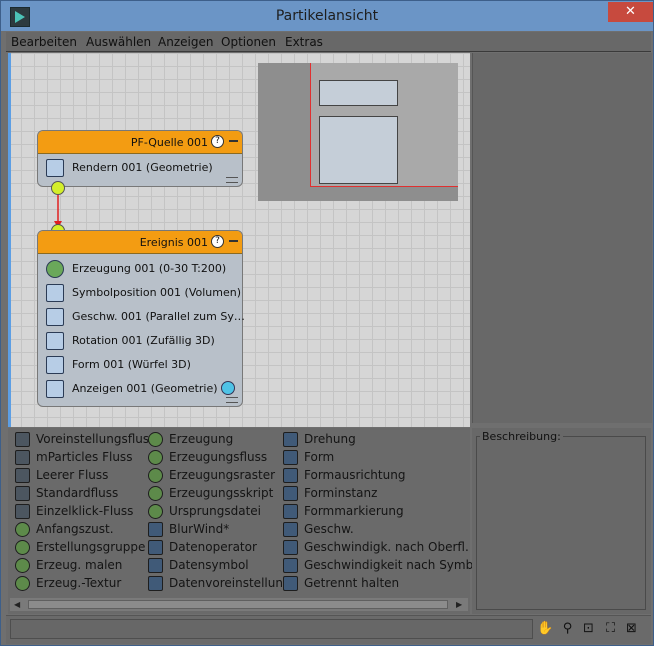 The width and height of the screenshot is (654, 646). What do you see at coordinates (55, 389) in the screenshot?
I see `display-icon` at bounding box center [55, 389].